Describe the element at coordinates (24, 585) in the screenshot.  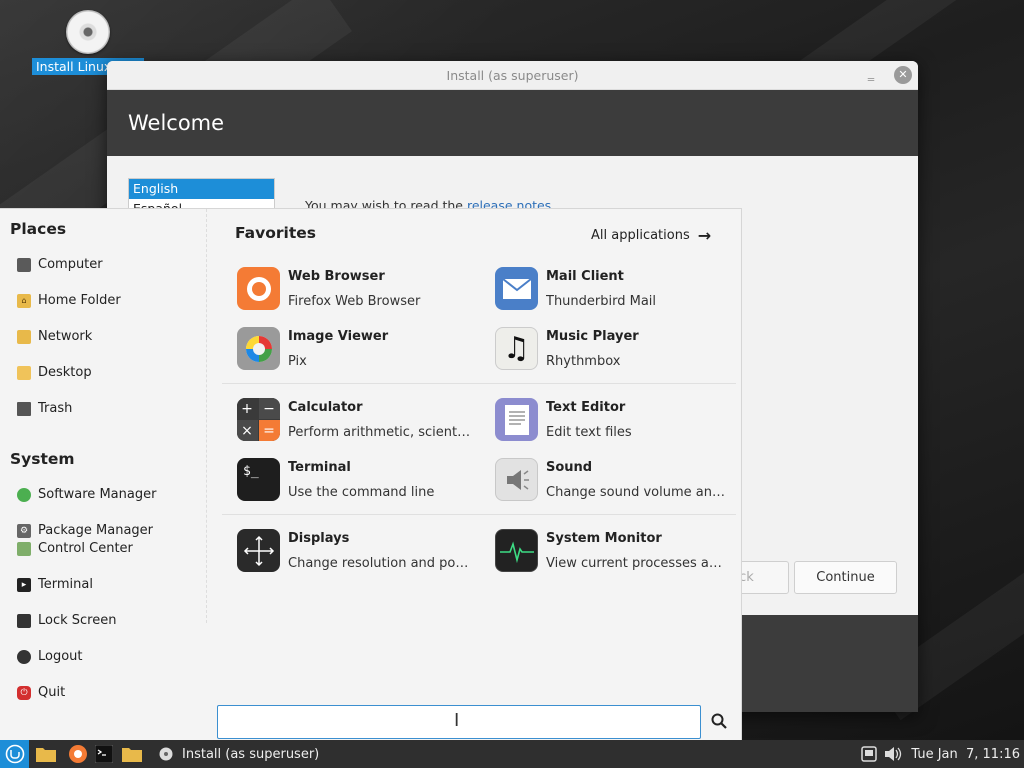
I see `terminal-icon: ▸` at that location.